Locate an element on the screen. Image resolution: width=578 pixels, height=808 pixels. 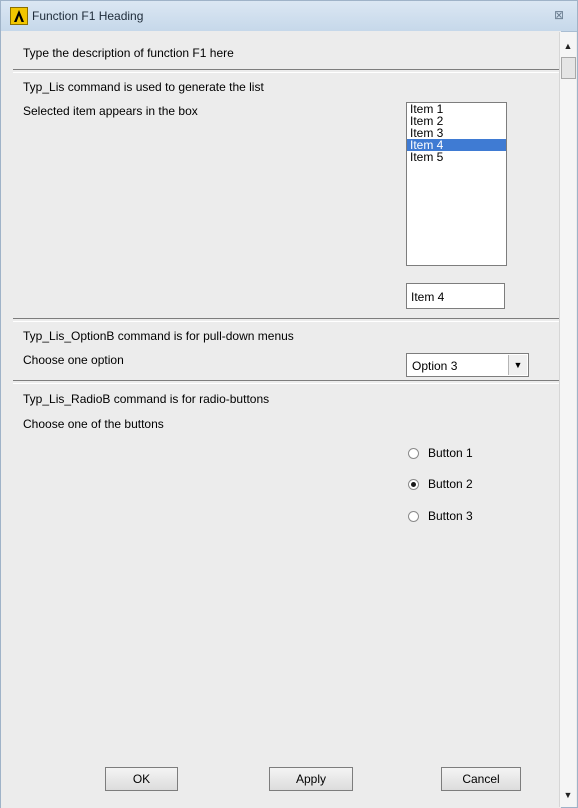
close-icon: ⊠ is located at coordinates (559, 15).